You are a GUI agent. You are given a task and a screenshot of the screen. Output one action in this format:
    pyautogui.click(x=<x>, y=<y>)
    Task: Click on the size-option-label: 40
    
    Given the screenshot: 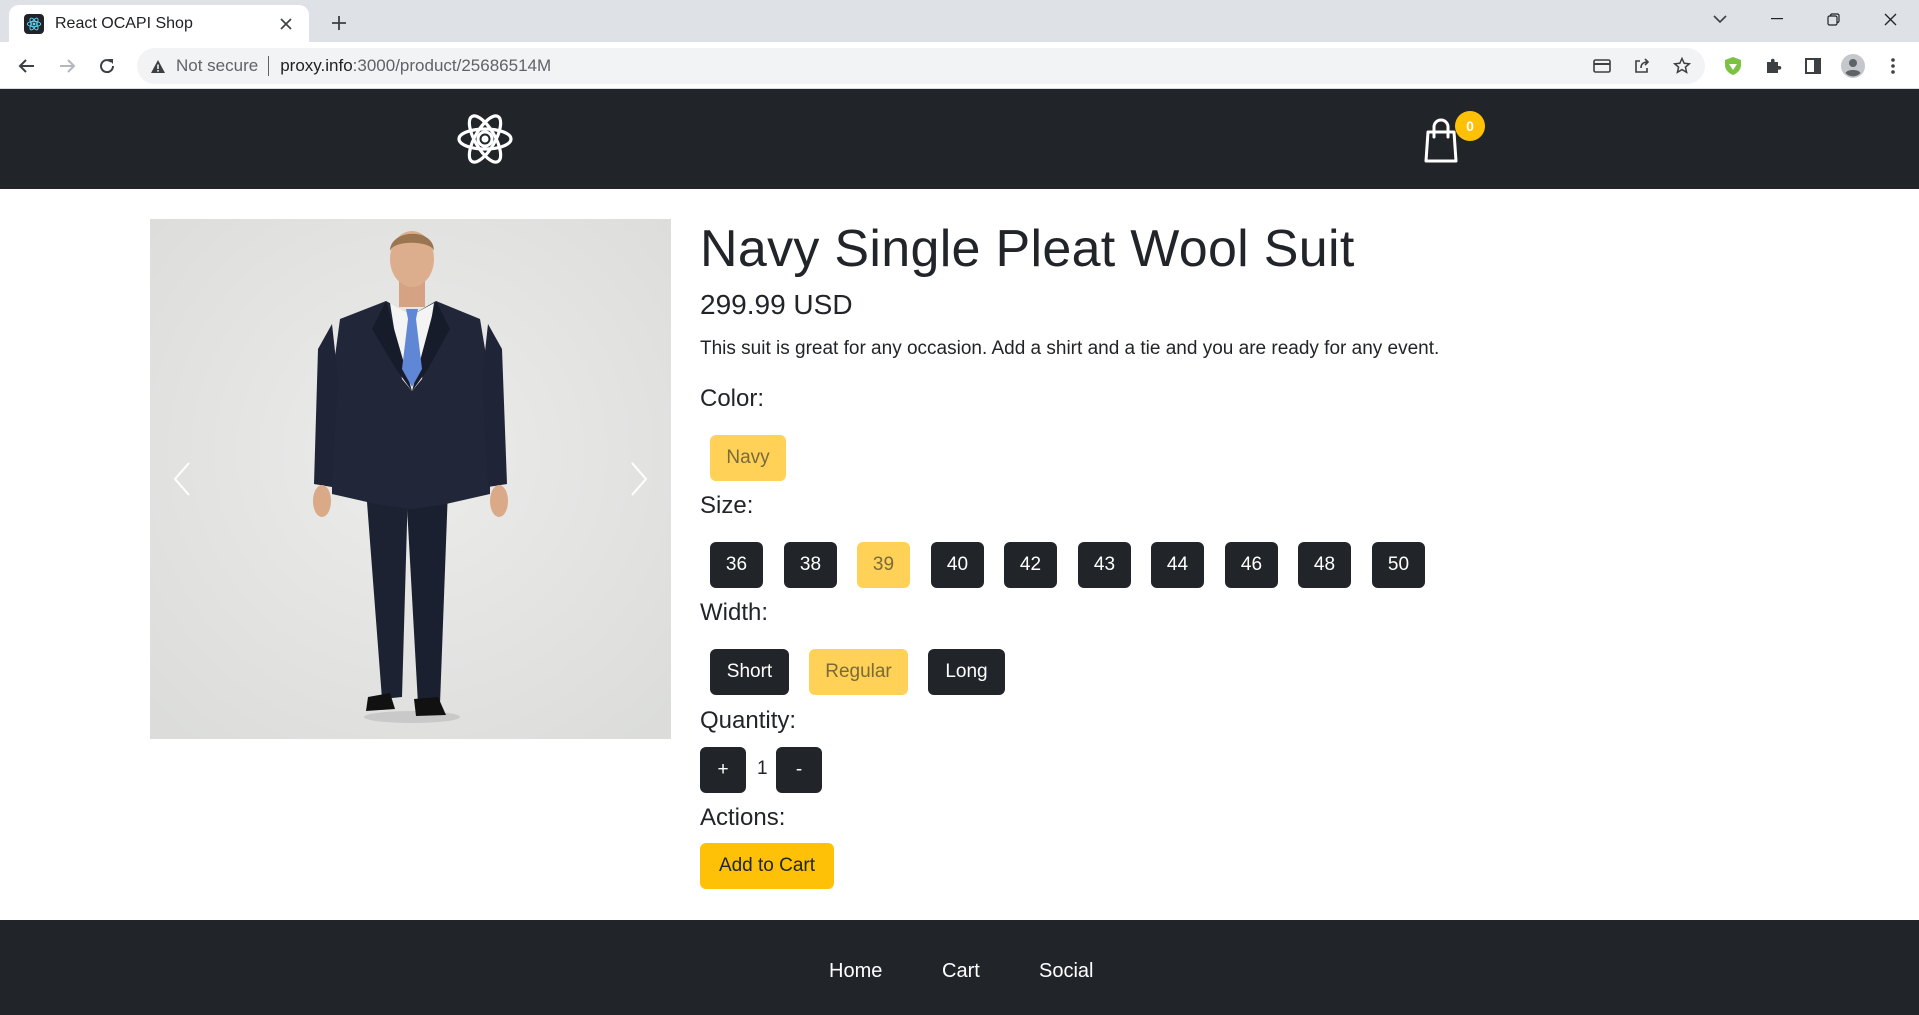 What is the action you would take?
    pyautogui.click(x=957, y=564)
    